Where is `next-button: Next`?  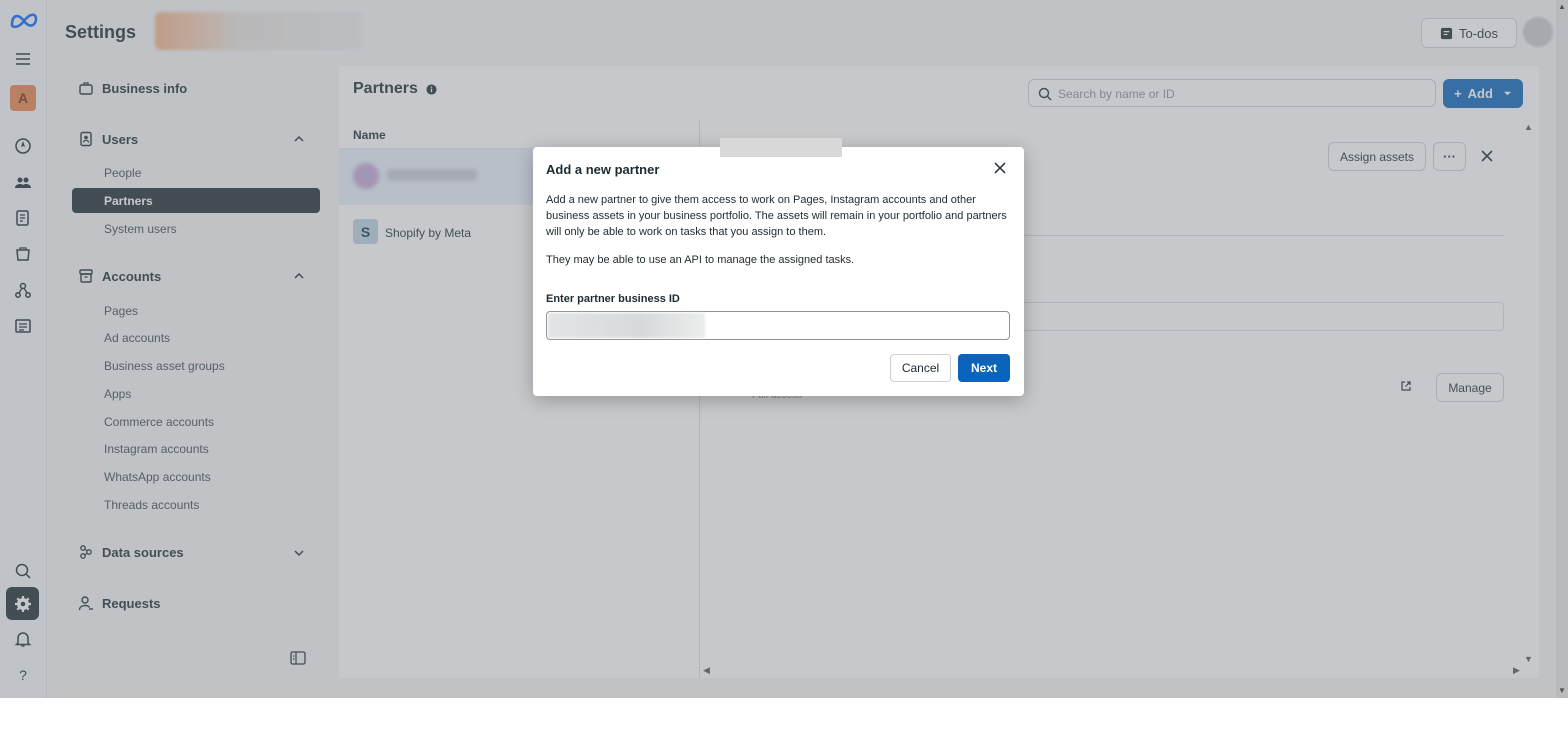 next-button: Next is located at coordinates (984, 368).